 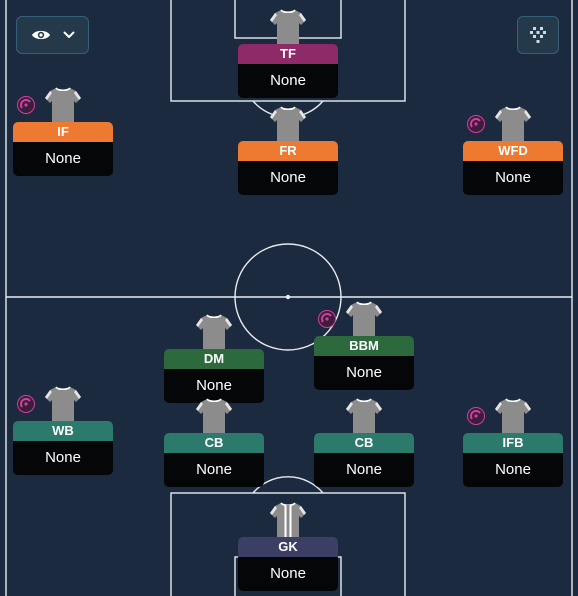 What do you see at coordinates (513, 151) in the screenshot?
I see `role-label: WFD` at bounding box center [513, 151].